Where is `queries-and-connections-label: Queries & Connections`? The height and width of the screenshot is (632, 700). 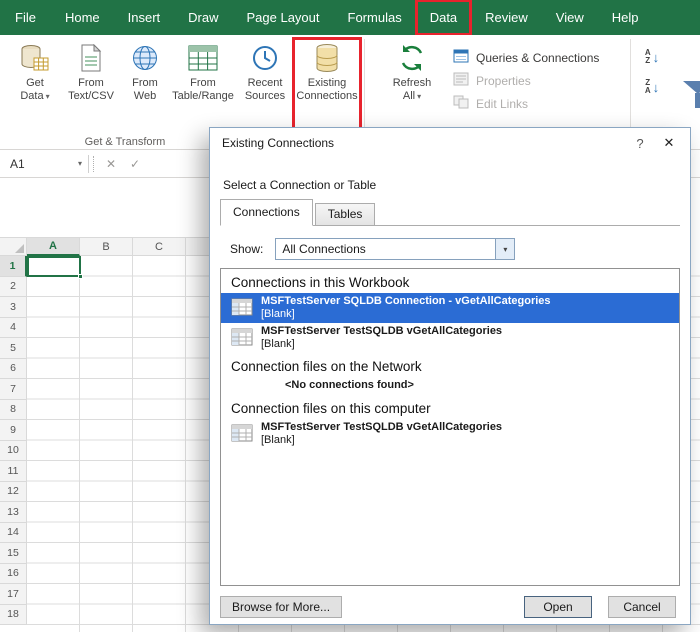 queries-and-connections-label: Queries & Connections is located at coordinates (538, 57).